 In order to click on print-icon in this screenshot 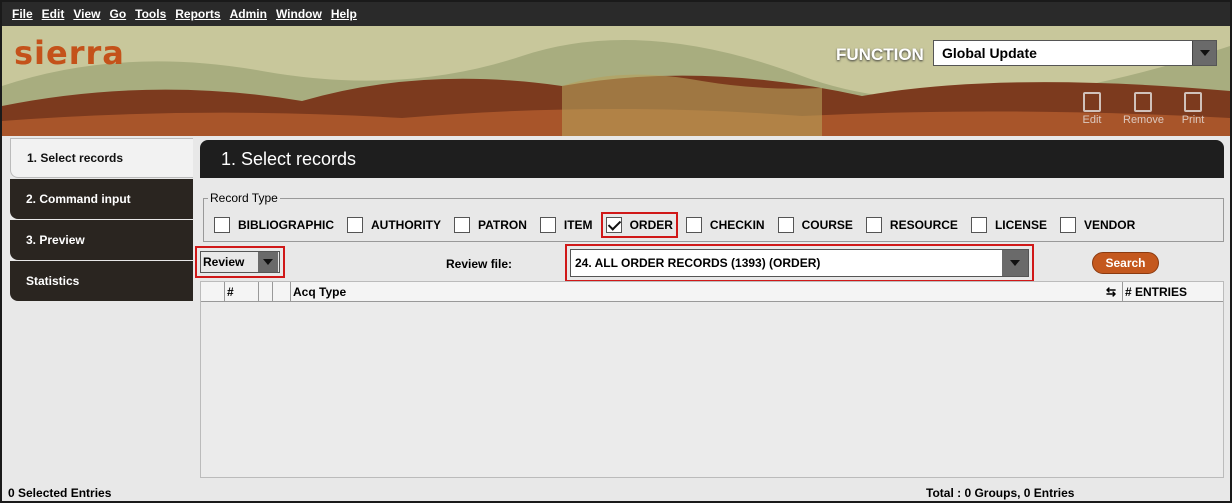, I will do `click(1193, 102)`.